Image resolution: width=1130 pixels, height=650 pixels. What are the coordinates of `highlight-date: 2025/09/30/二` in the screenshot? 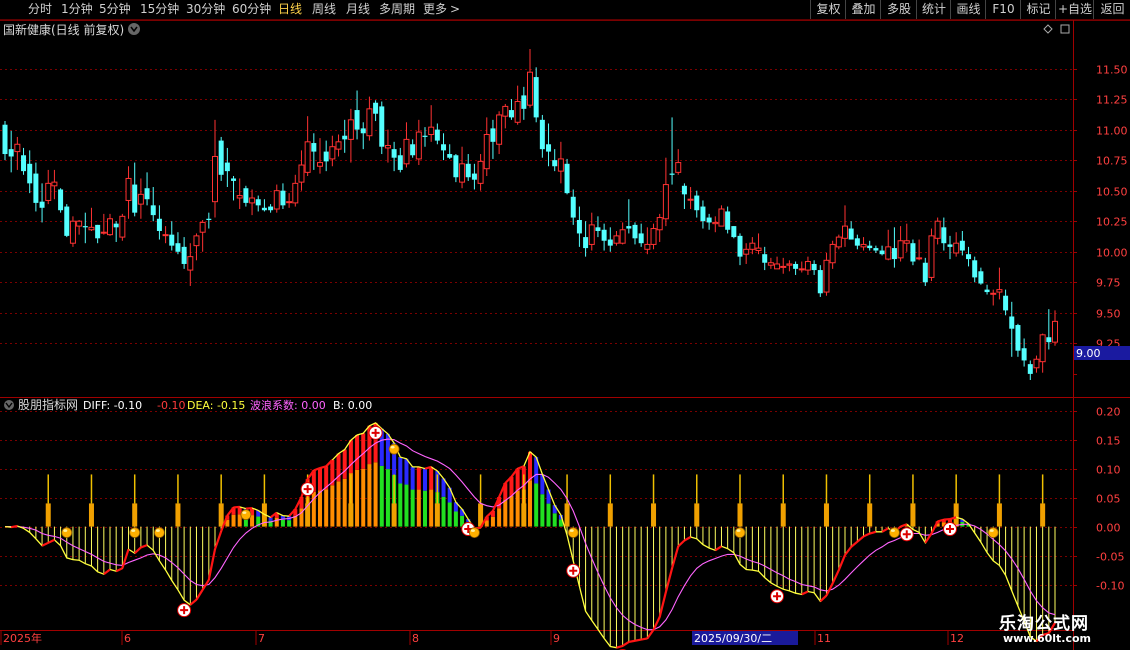 It's located at (733, 638).